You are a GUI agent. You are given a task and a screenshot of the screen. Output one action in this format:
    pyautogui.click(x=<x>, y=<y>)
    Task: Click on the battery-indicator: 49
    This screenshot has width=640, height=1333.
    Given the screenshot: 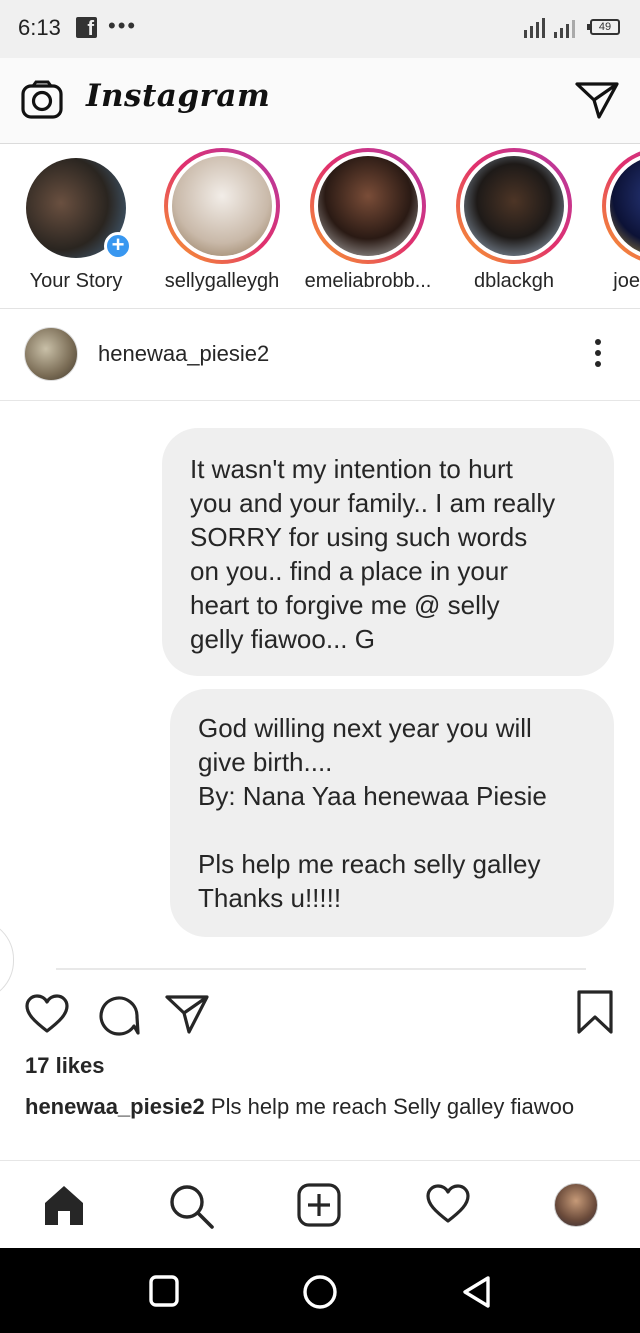 What is the action you would take?
    pyautogui.click(x=603, y=27)
    